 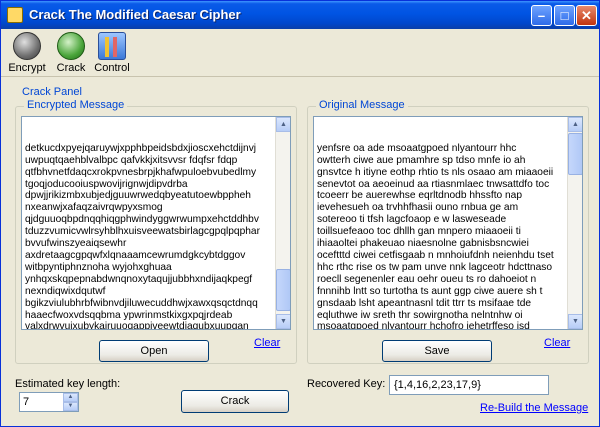 What do you see at coordinates (574, 223) in the screenshot?
I see `original-scrollbar: ▲ ▼` at bounding box center [574, 223].